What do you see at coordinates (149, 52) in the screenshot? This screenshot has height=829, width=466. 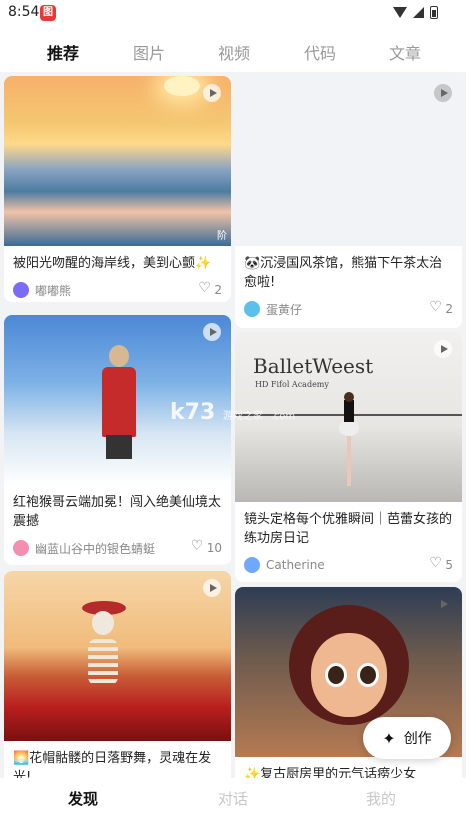 I see `tab-images: 图片` at bounding box center [149, 52].